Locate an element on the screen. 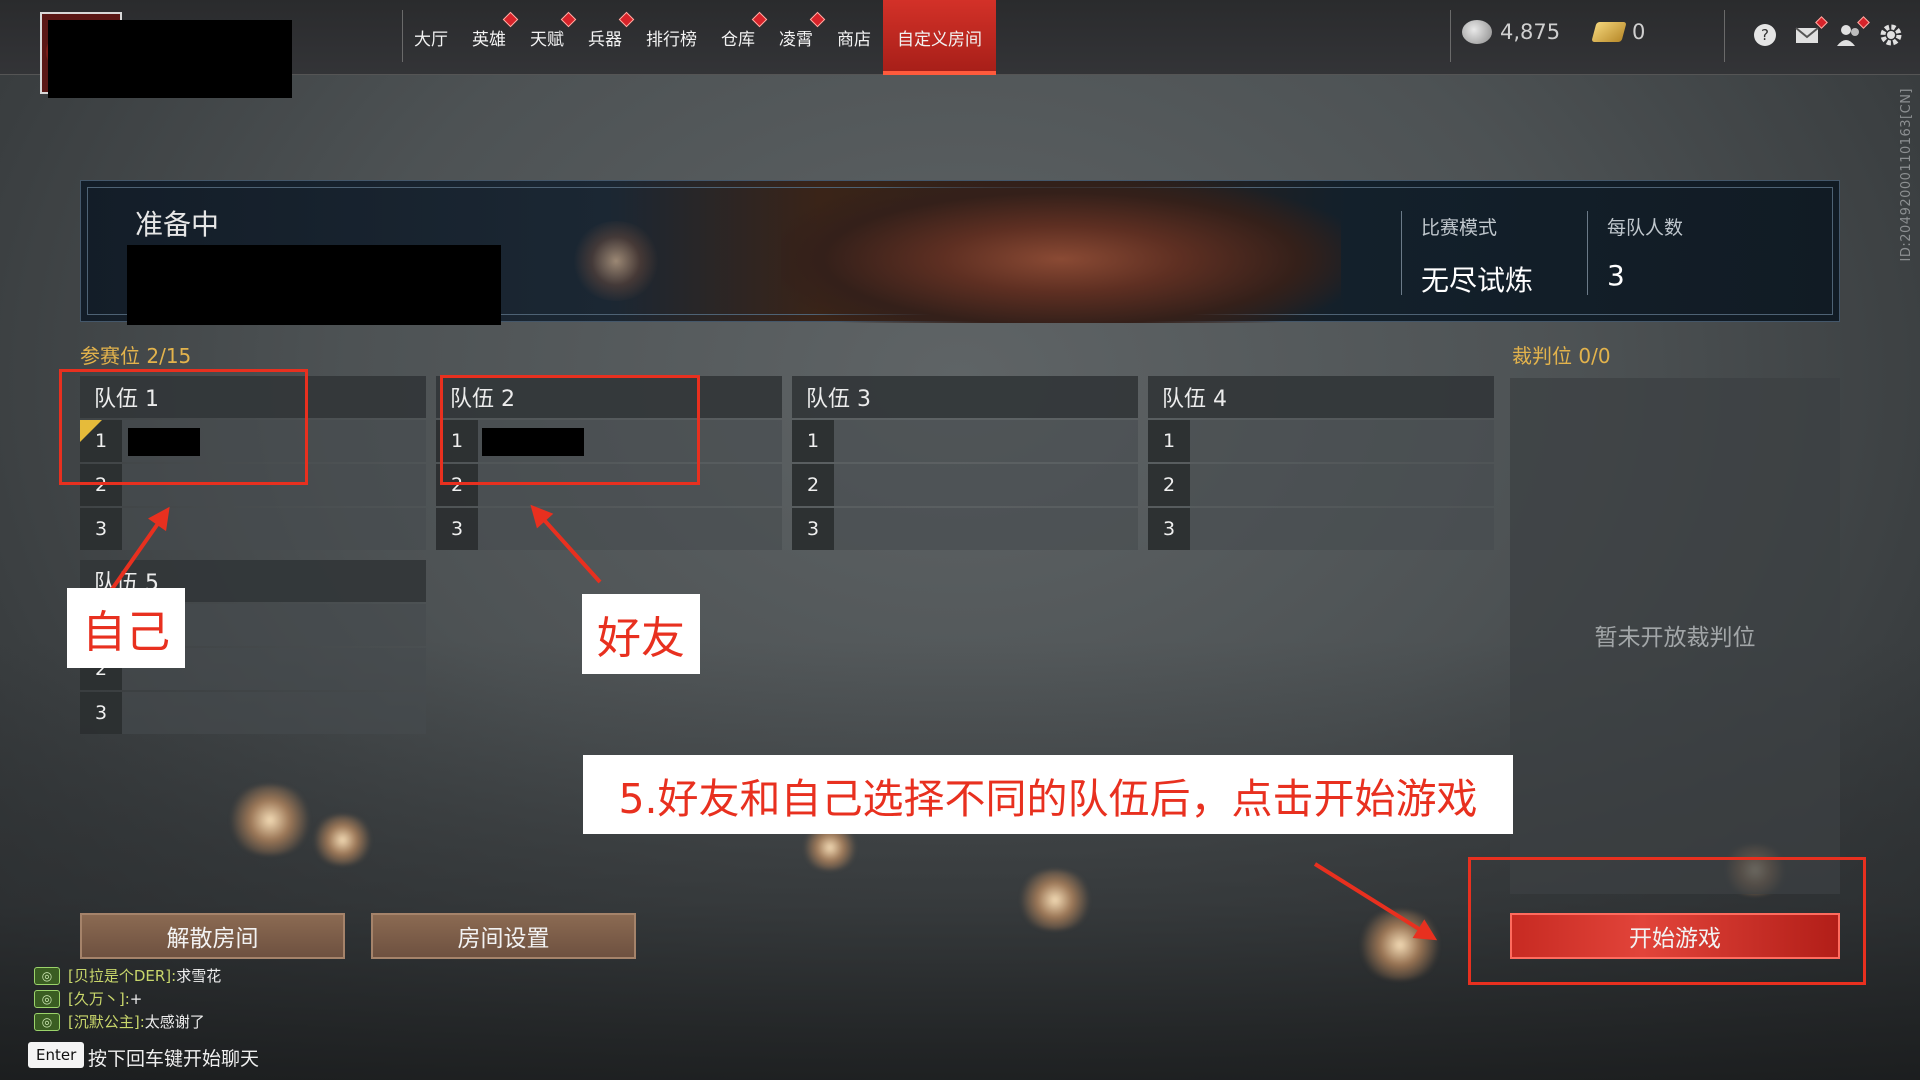 The image size is (1920, 1080). gold-ingot-icon is located at coordinates (1609, 32).